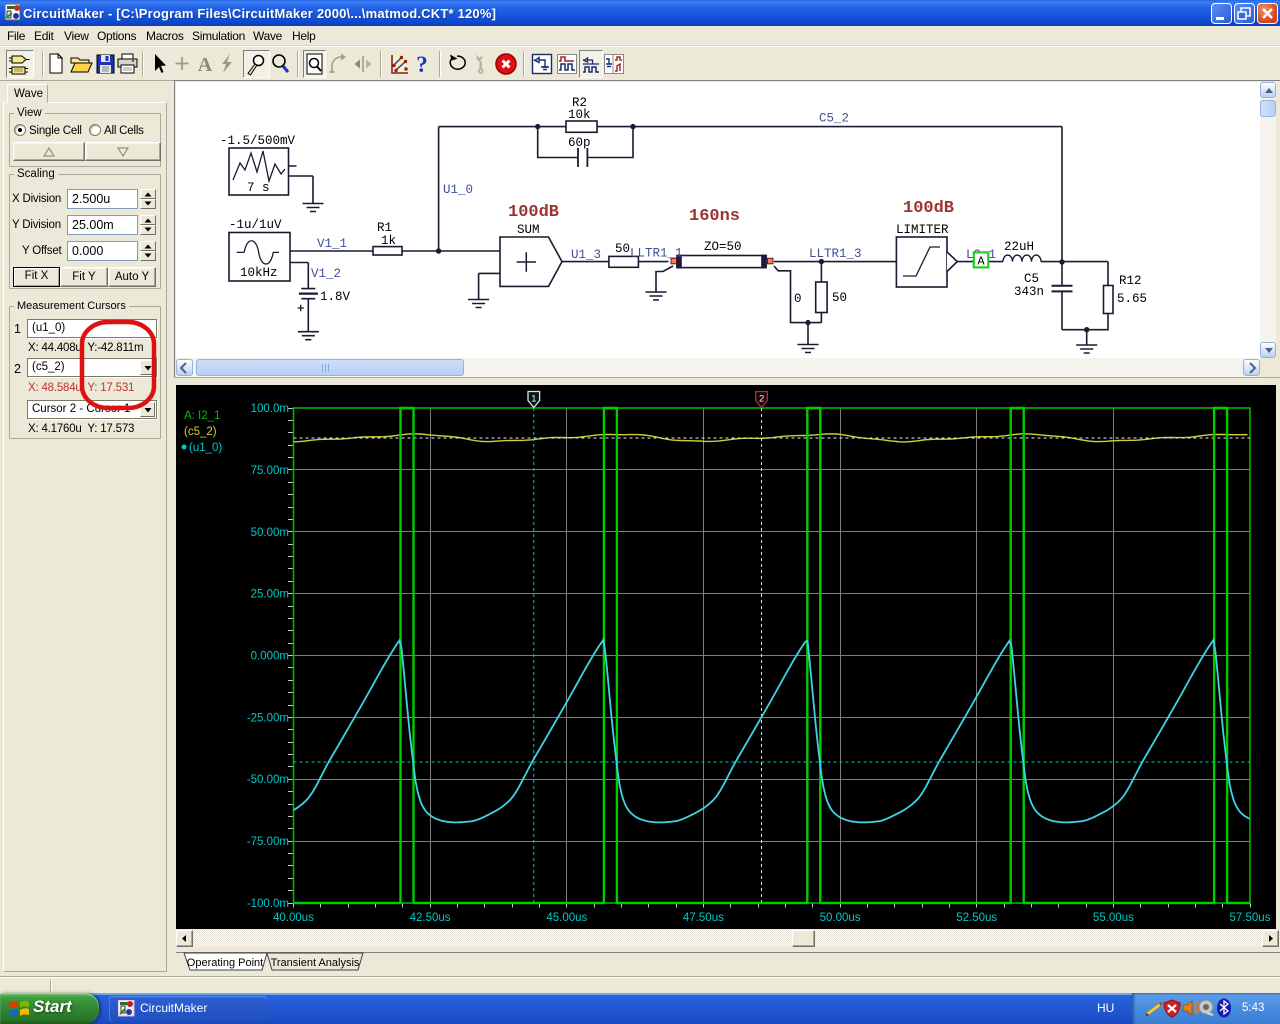 The image size is (1280, 1024). Describe the element at coordinates (268, 904) in the screenshot. I see `svg-text: -100.0m` at that location.